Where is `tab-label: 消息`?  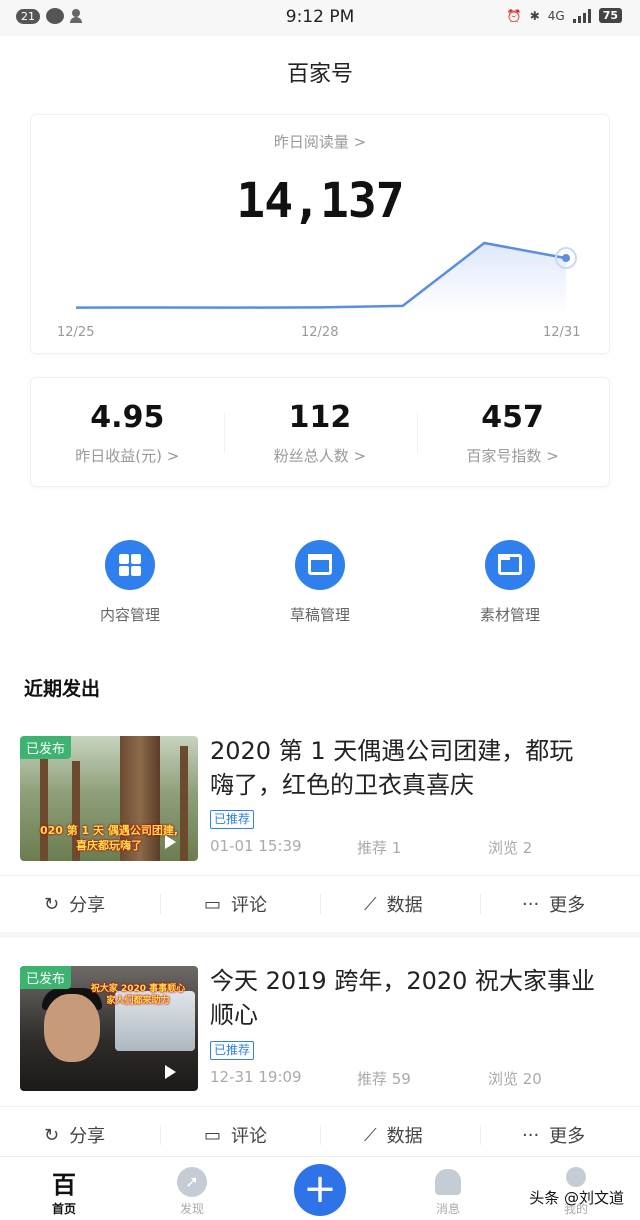 tab-label: 消息 is located at coordinates (447, 1209).